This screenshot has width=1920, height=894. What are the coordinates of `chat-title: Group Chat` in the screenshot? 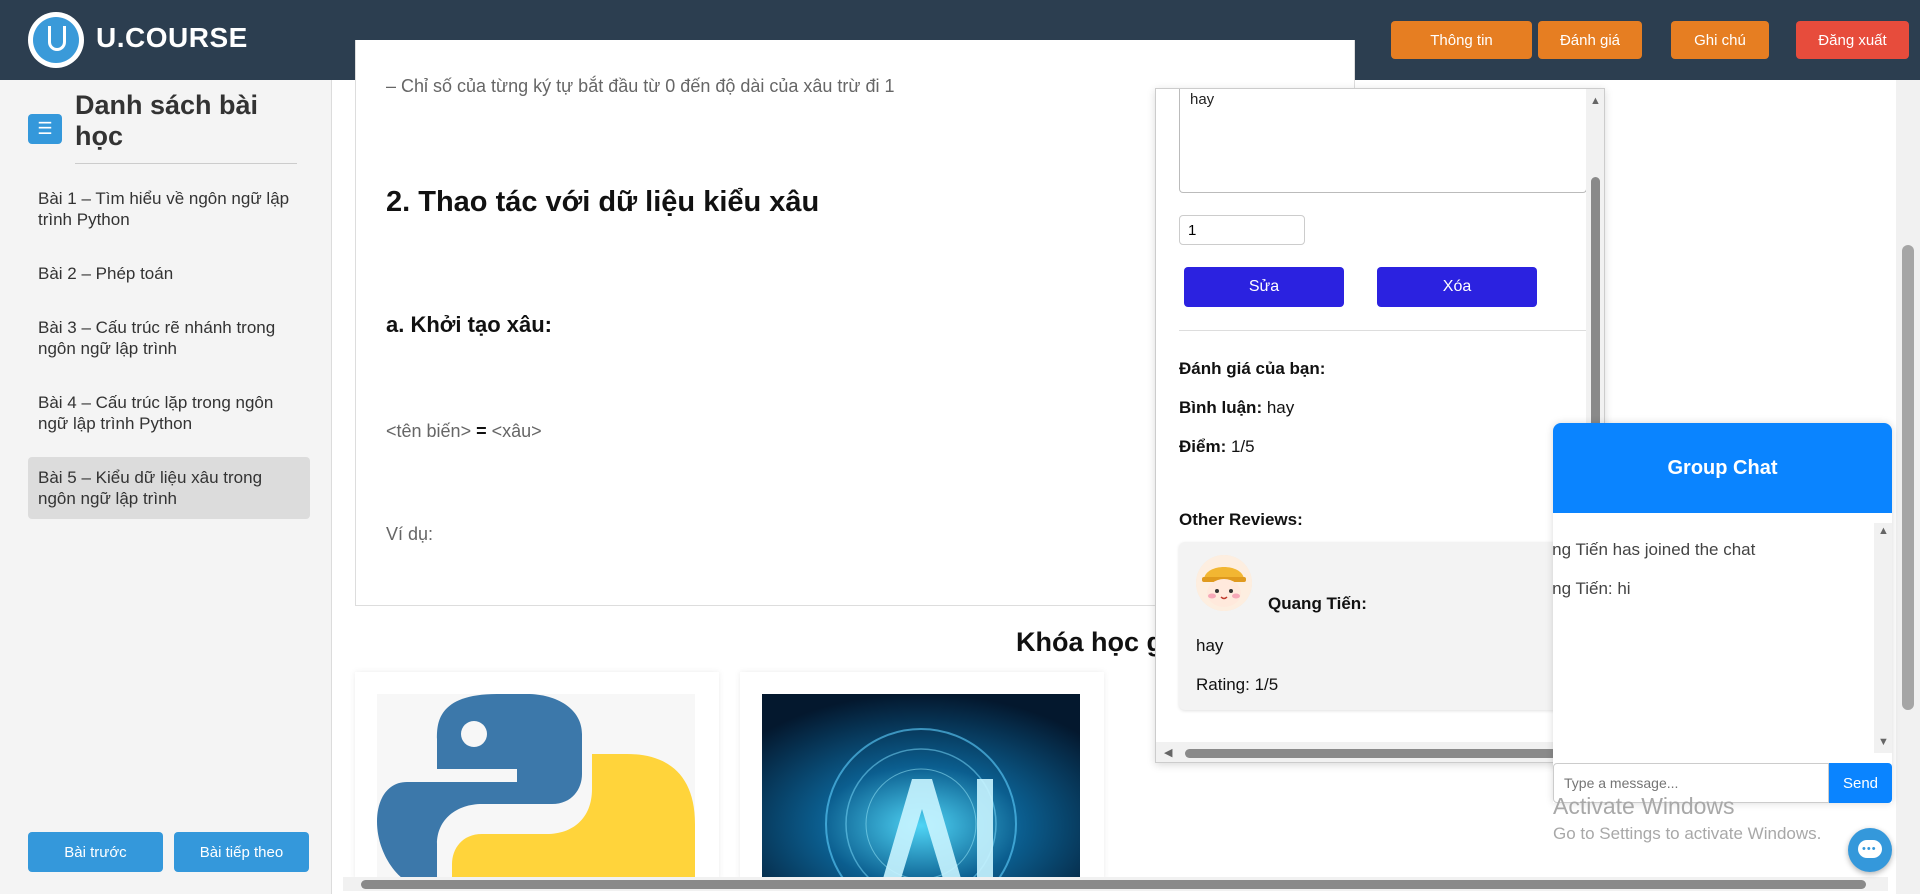 It's located at (1722, 468).